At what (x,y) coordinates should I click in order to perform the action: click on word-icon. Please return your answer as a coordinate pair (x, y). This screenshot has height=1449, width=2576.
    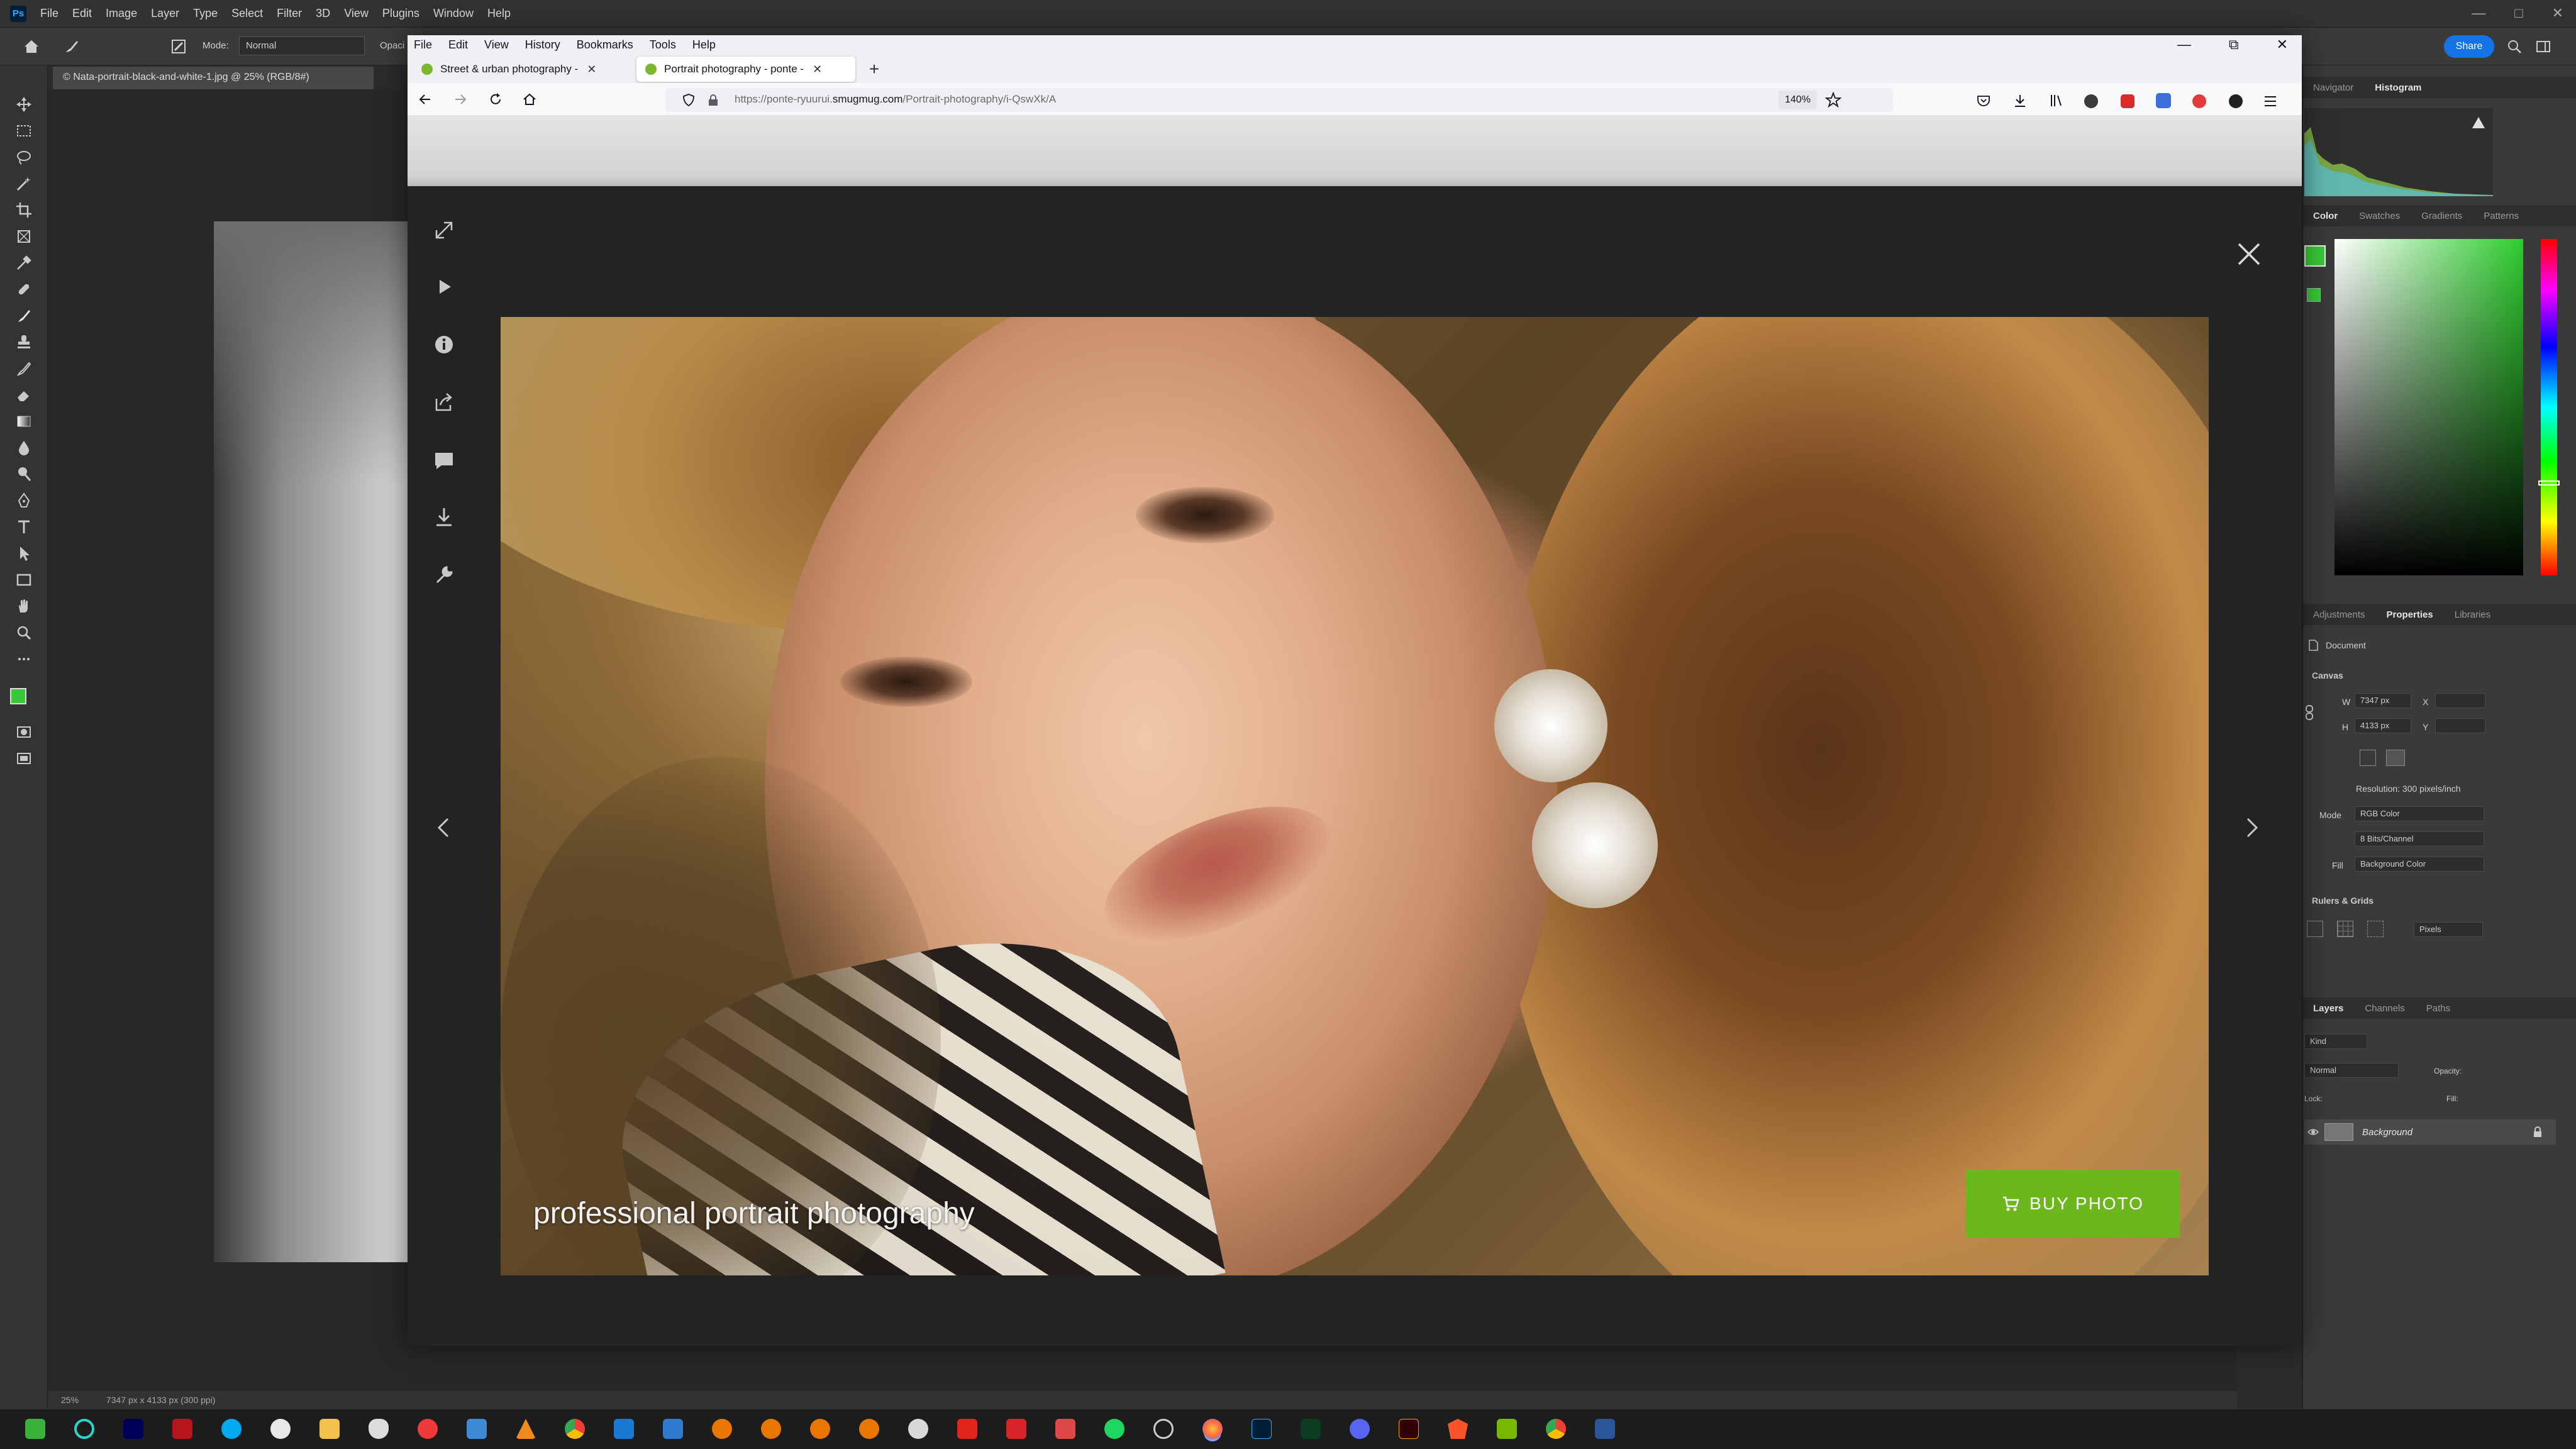
    Looking at the image, I should click on (1605, 1429).